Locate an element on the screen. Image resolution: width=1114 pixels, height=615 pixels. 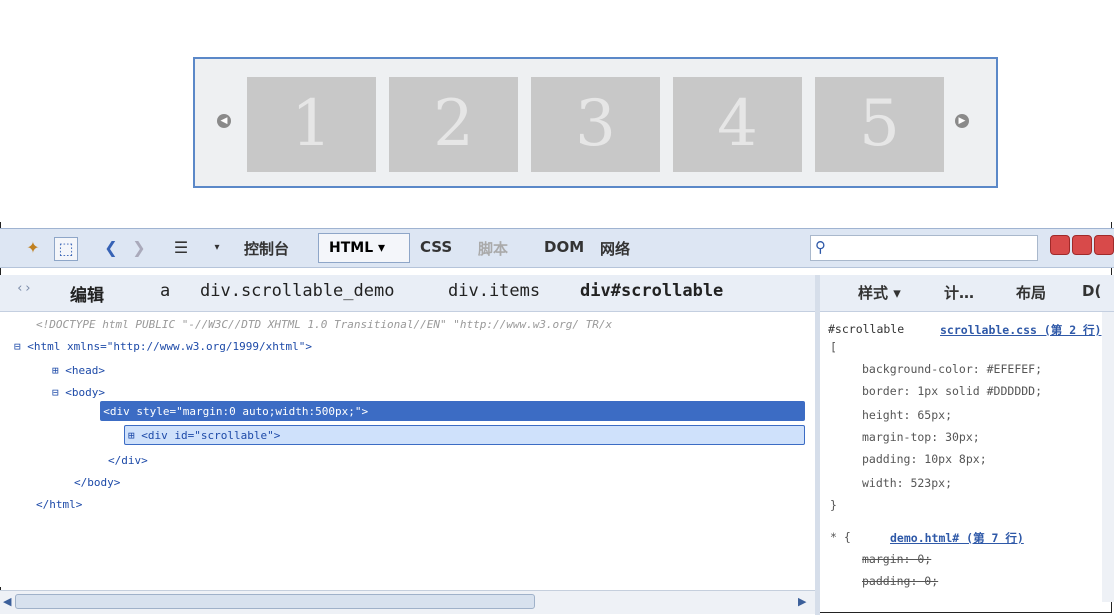
scroll-item: 5 is located at coordinates (879, 124).